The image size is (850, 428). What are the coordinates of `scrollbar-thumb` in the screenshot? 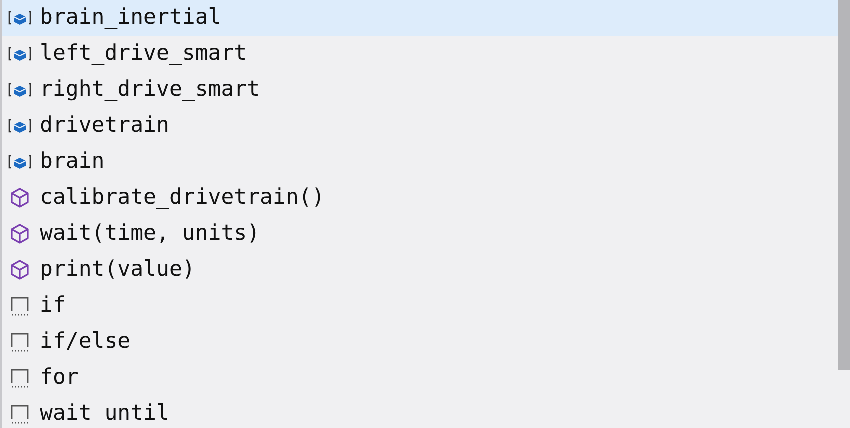 It's located at (844, 185).